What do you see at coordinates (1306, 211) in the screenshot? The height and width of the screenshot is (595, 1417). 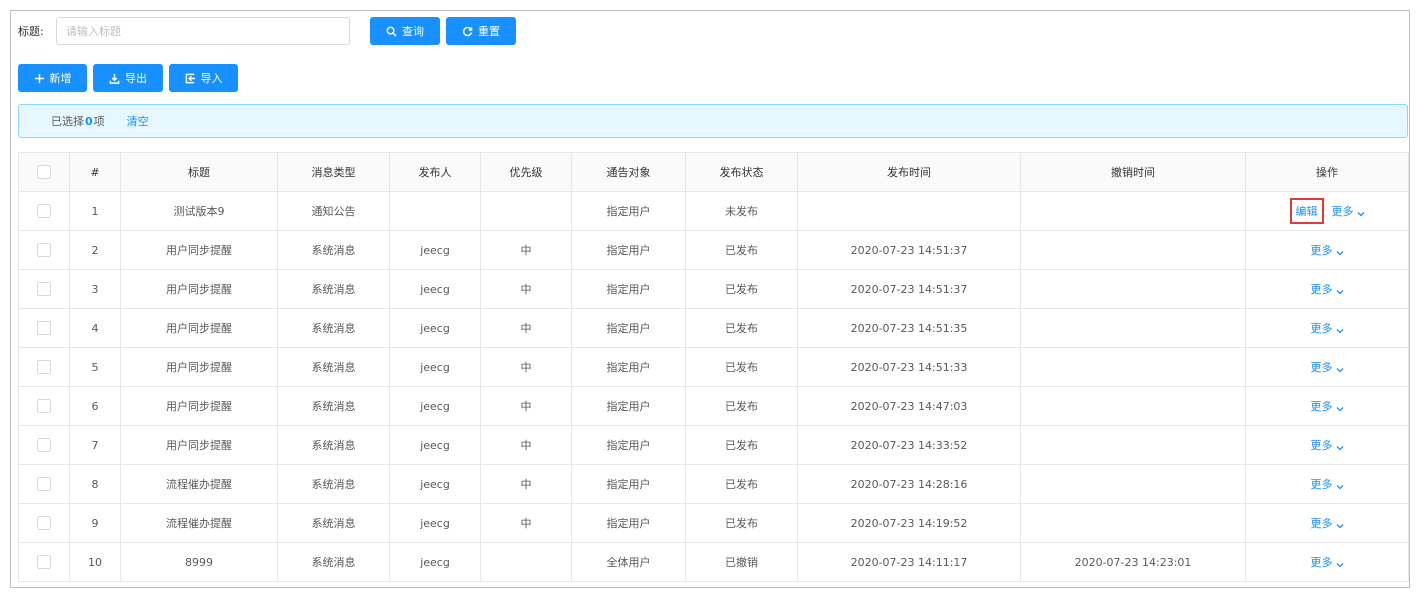 I see `edit-link: 编辑` at bounding box center [1306, 211].